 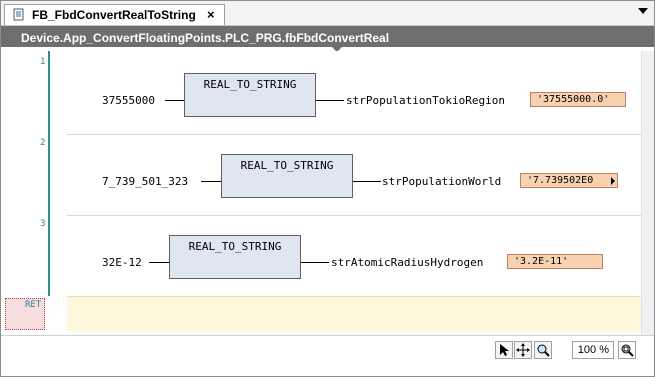 I want to click on network-1-output: strPopulationTokioRegion, so click(x=425, y=100).